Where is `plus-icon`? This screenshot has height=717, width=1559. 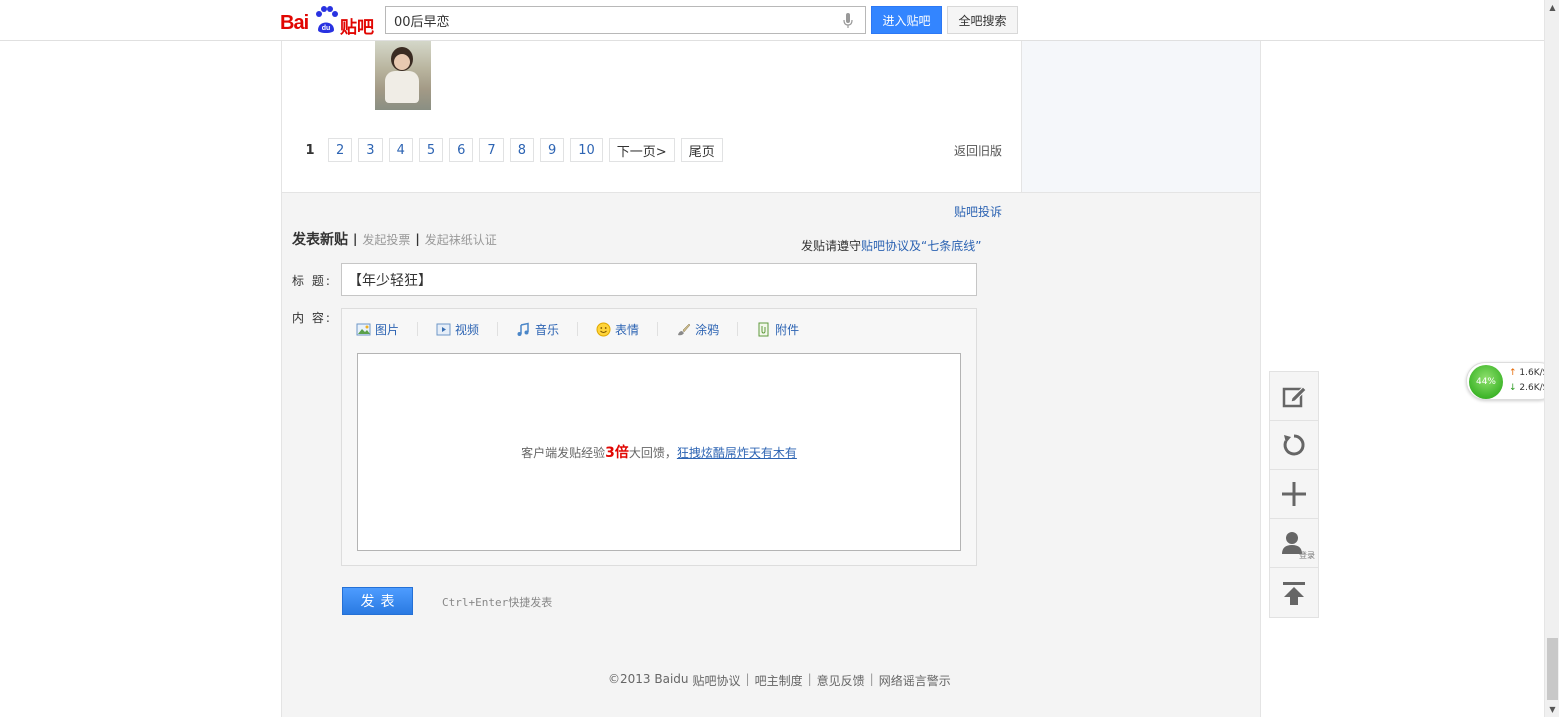
plus-icon is located at coordinates (1294, 494).